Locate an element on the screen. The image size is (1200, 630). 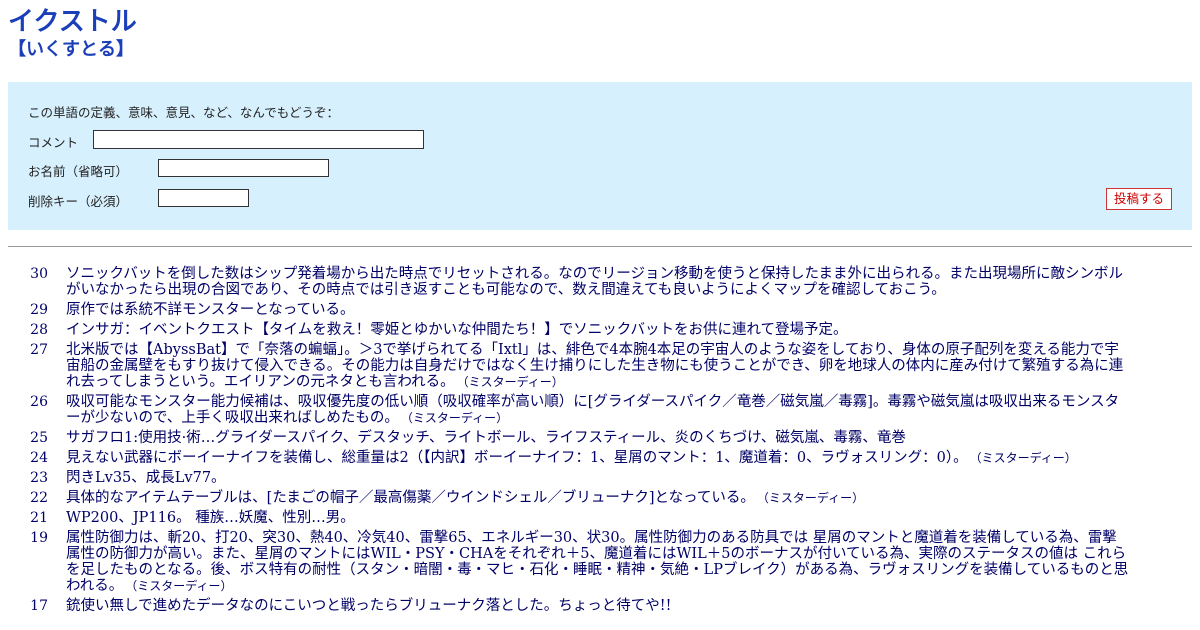
comment-body: 閃きLv35、成長Lv77。 is located at coordinates (598, 478).